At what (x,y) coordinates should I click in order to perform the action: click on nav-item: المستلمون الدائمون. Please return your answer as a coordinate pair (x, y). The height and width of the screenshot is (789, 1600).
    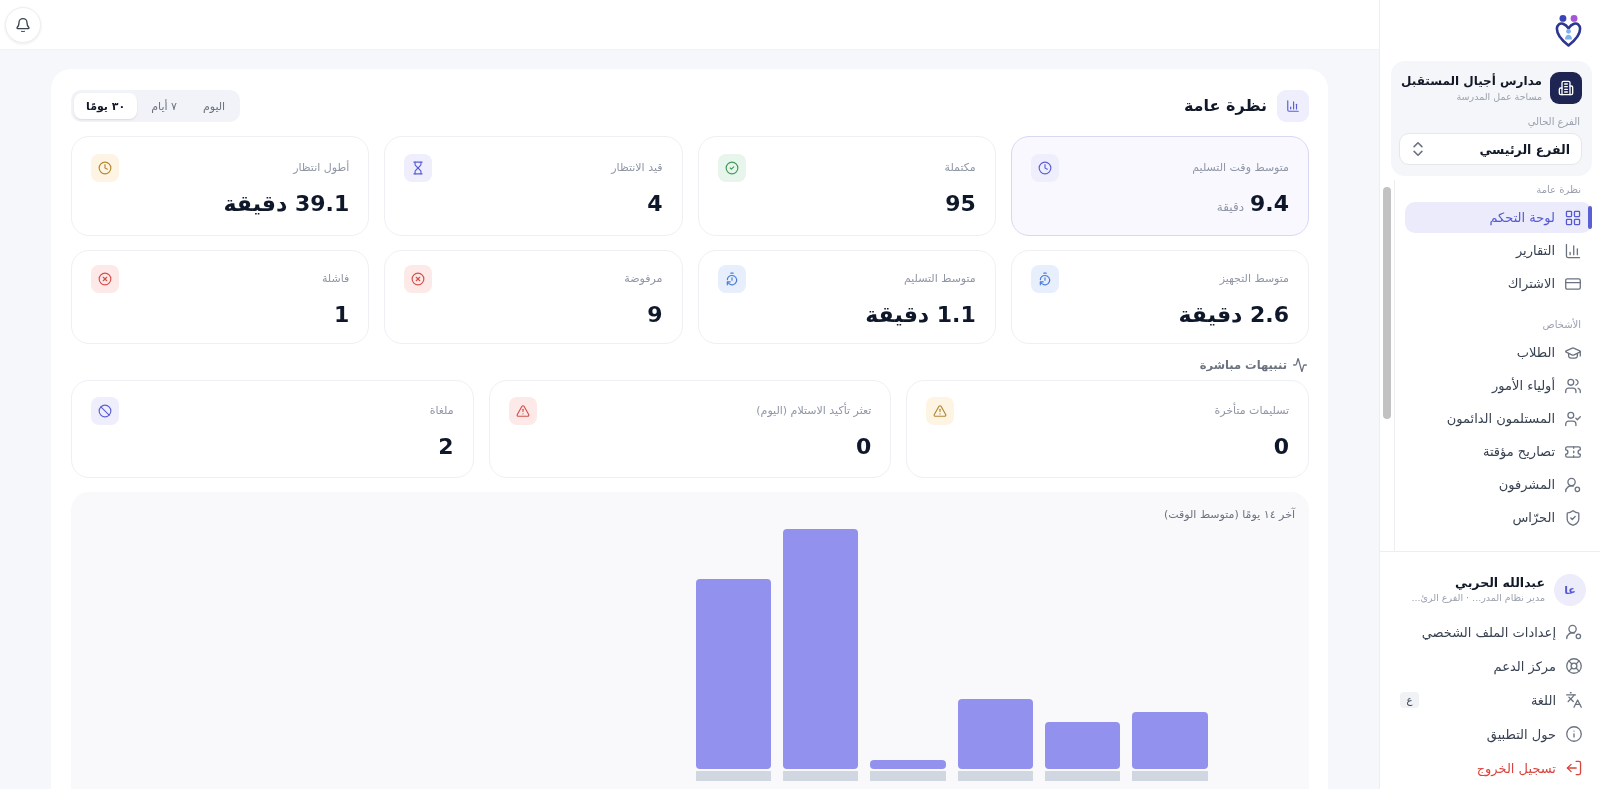
    Looking at the image, I should click on (1498, 418).